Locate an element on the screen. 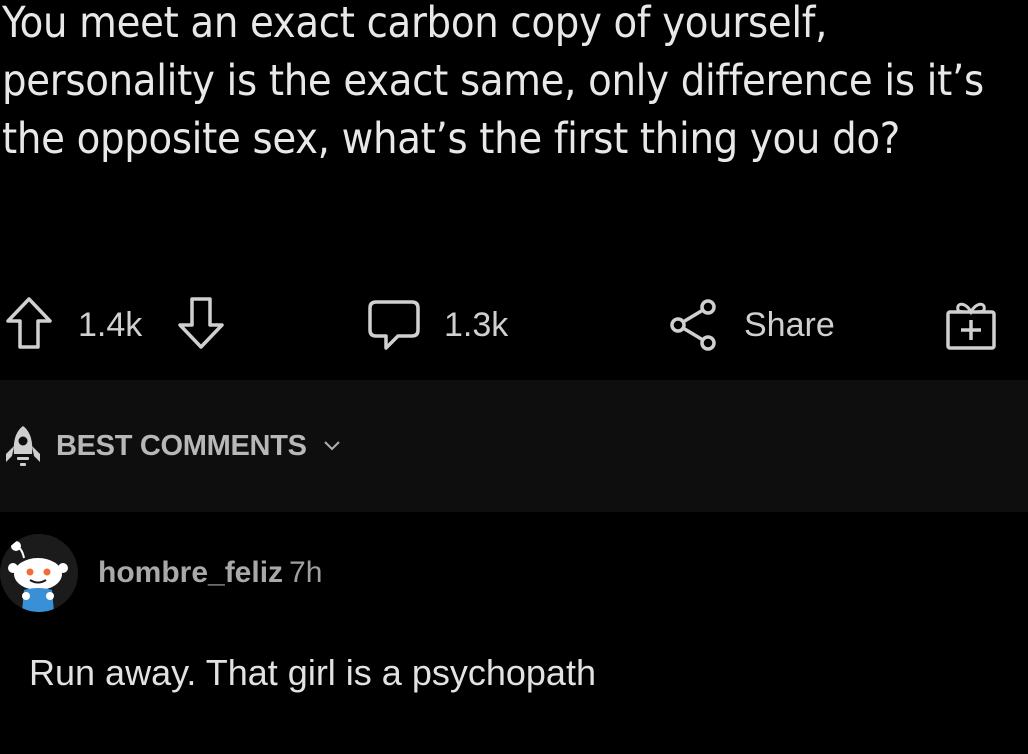 This screenshot has height=754, width=1028. gift-icon is located at coordinates (971, 326).